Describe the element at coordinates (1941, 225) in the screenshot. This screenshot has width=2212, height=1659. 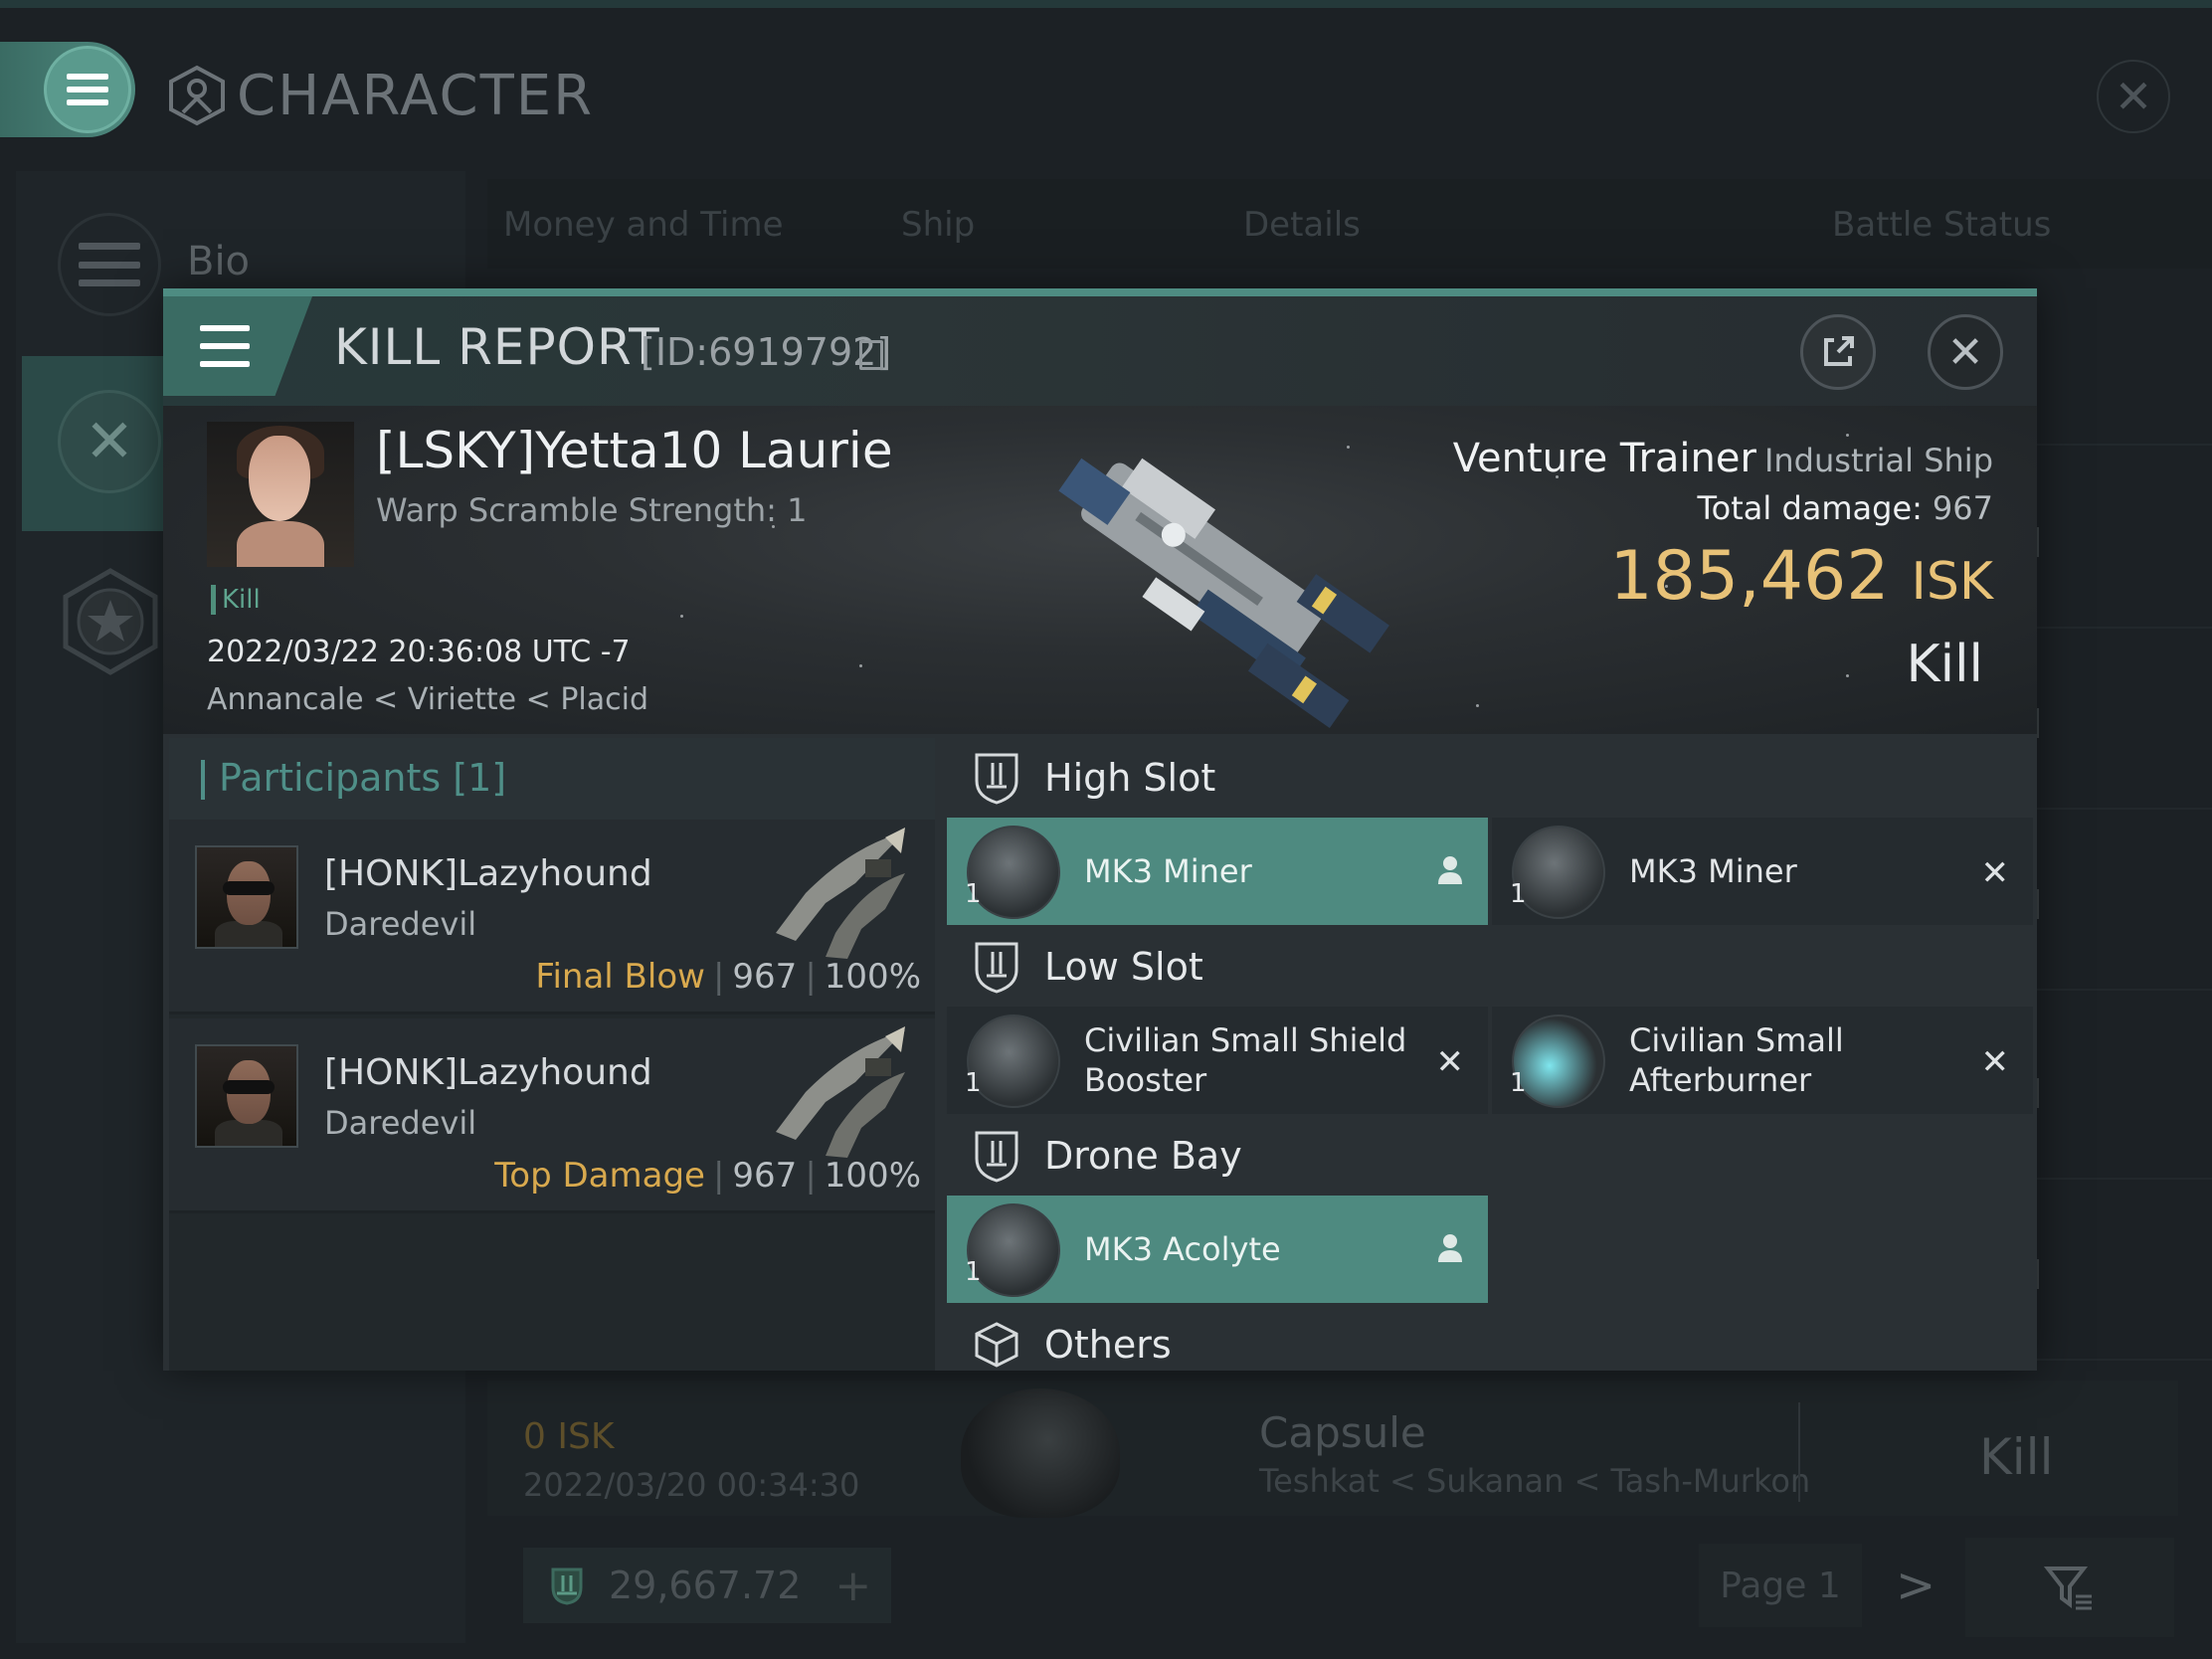
I see `tab-battle-status: Battle Status` at that location.